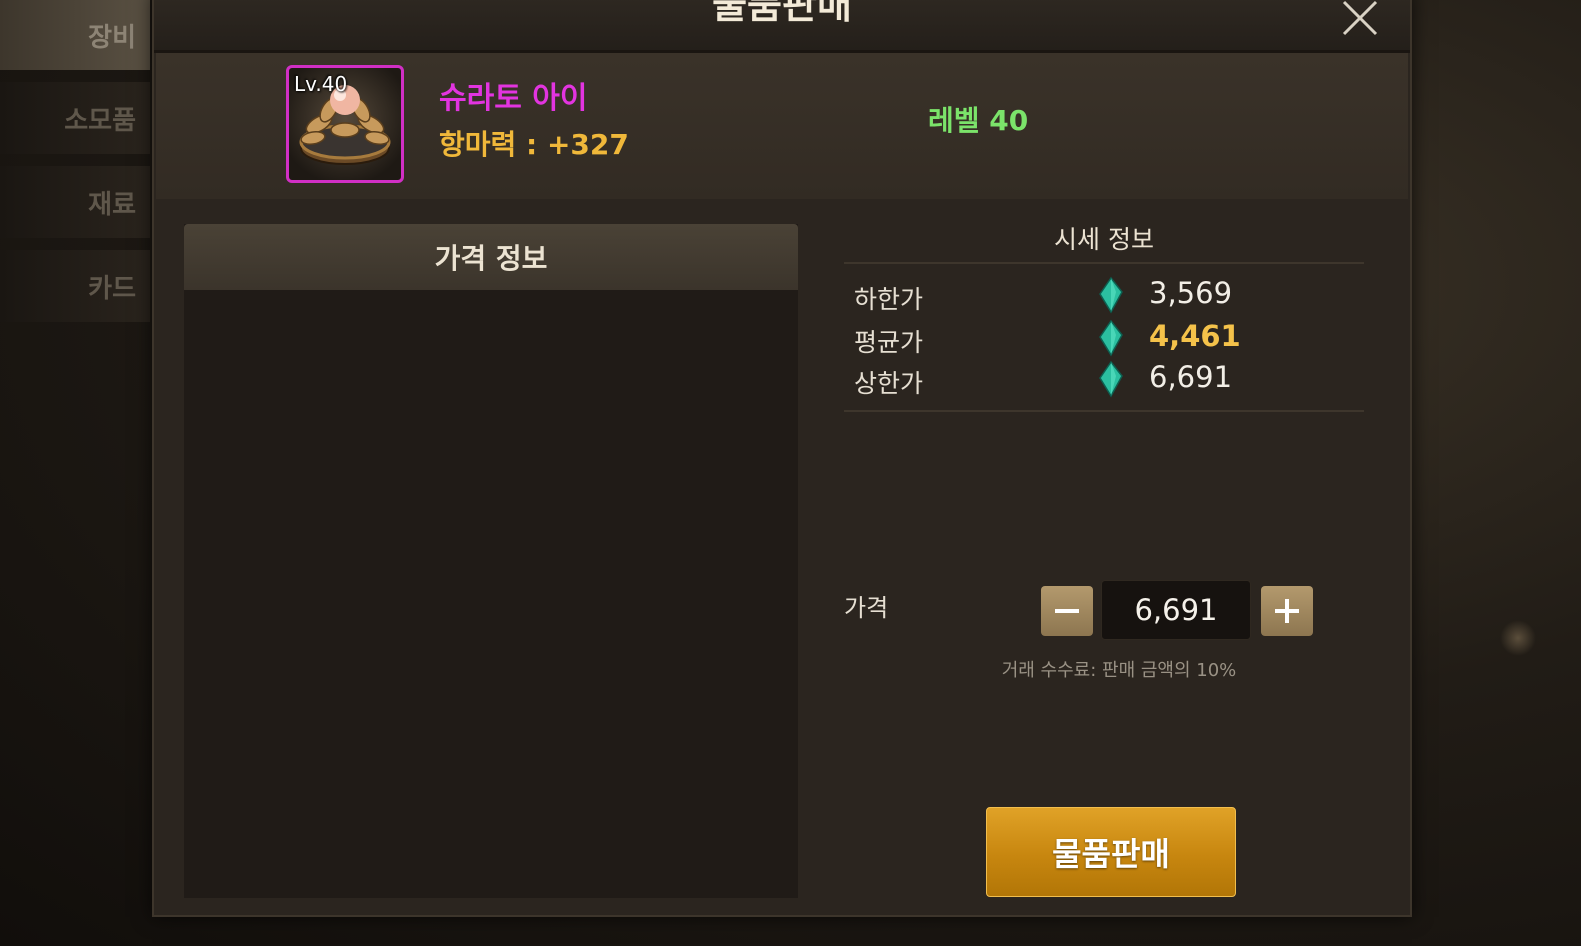 The width and height of the screenshot is (1581, 946). I want to click on market-value: 6,691, so click(1191, 377).